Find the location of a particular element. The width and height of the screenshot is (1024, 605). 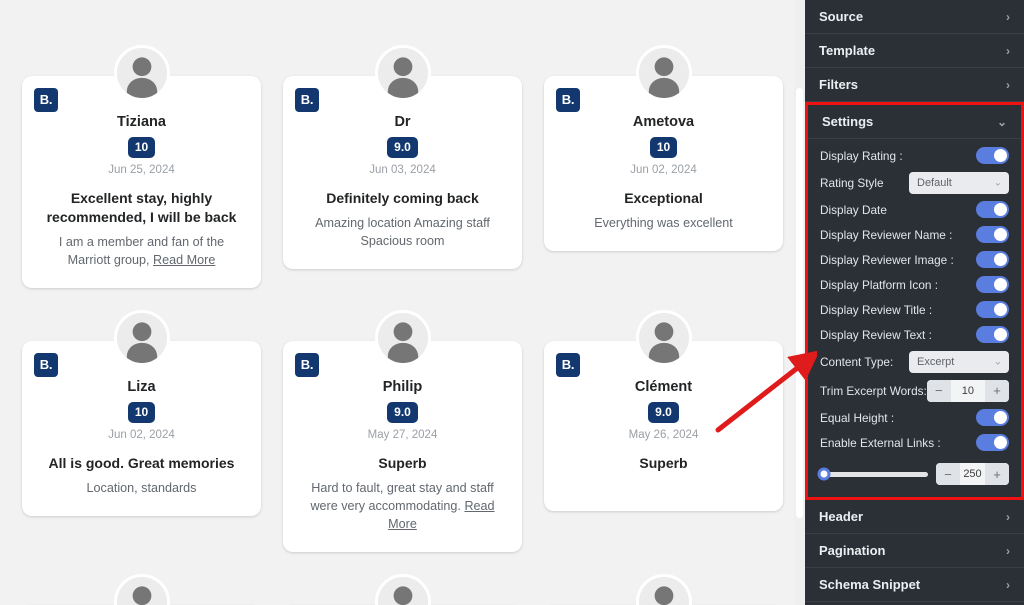

setting-row-enable-external-links: Enable External Links : is located at coordinates (914, 442).